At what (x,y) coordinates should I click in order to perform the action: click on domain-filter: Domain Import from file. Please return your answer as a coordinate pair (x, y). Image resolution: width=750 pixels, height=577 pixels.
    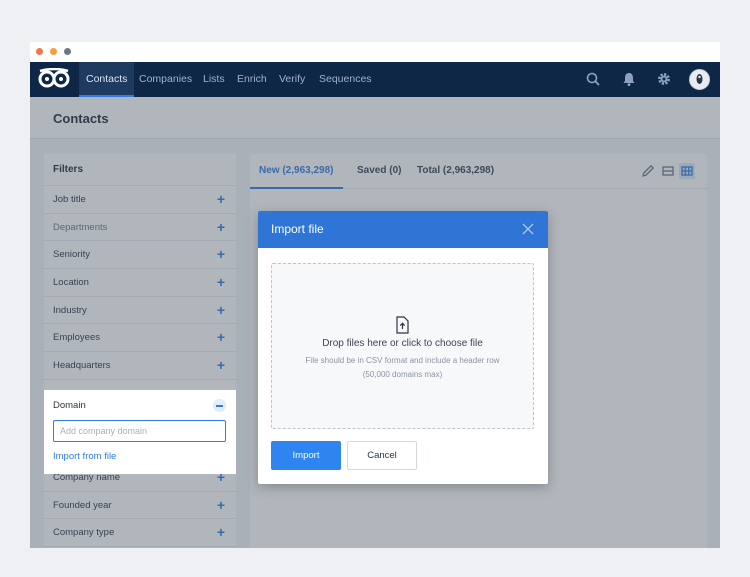
    Looking at the image, I should click on (140, 432).